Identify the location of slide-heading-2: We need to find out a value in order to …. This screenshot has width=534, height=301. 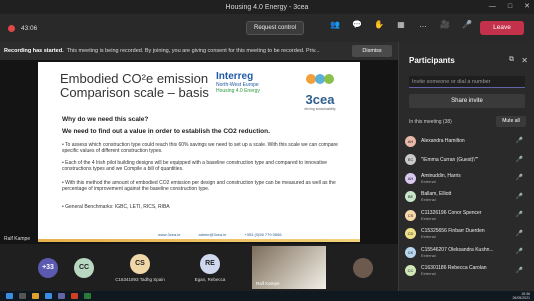
(166, 131).